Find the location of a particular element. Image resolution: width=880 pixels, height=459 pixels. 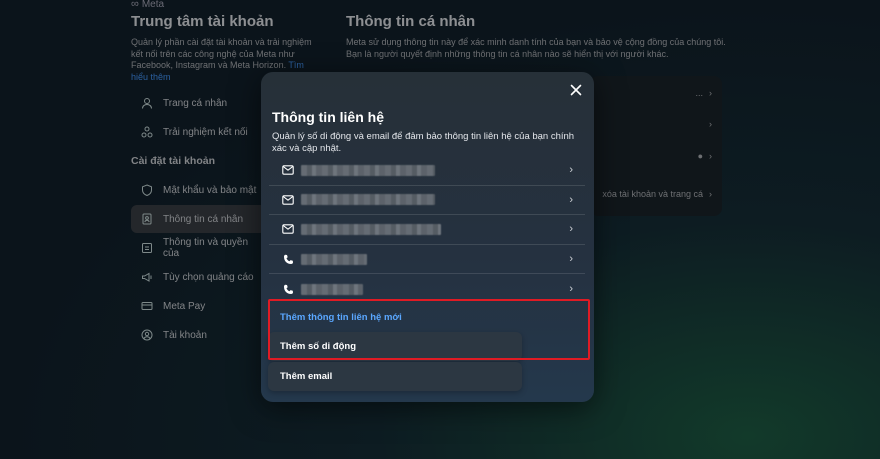

nav-item-connected-experiences: Trải nghiệm kết nối is located at coordinates (198, 132).